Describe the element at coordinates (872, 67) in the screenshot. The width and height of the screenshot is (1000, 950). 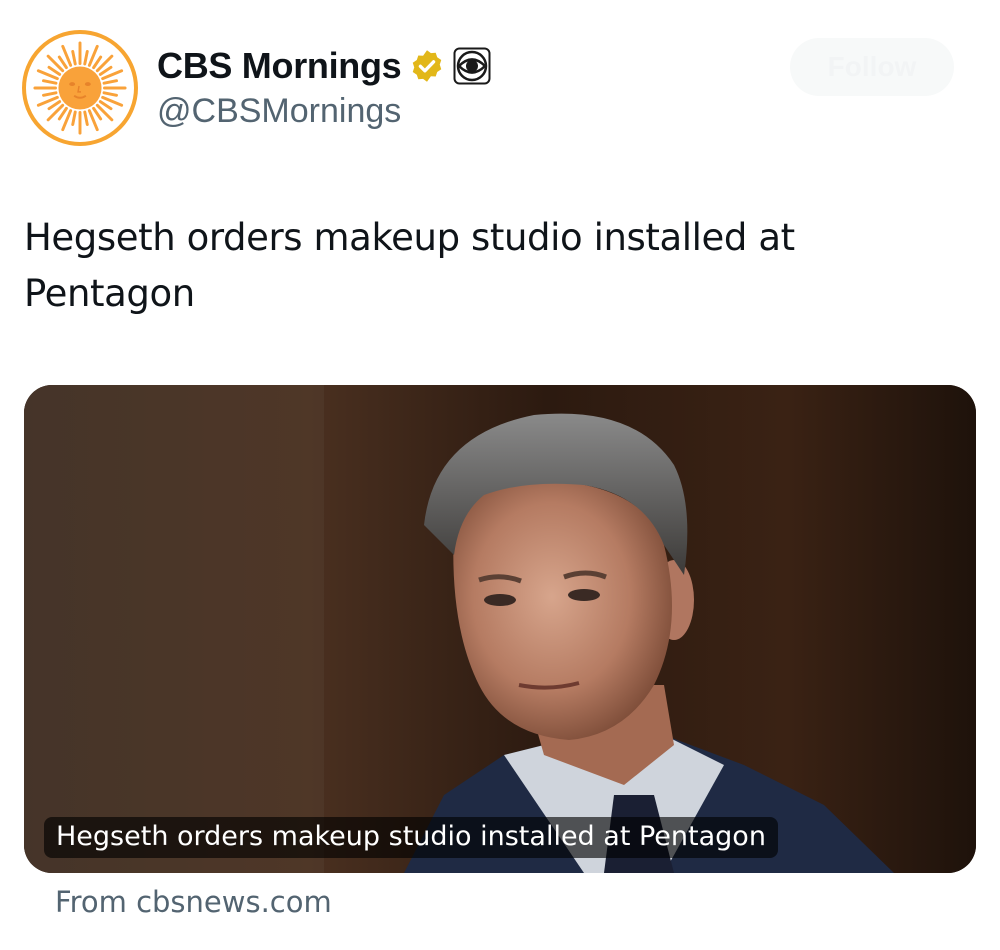
I see `follow-button: Follow` at that location.